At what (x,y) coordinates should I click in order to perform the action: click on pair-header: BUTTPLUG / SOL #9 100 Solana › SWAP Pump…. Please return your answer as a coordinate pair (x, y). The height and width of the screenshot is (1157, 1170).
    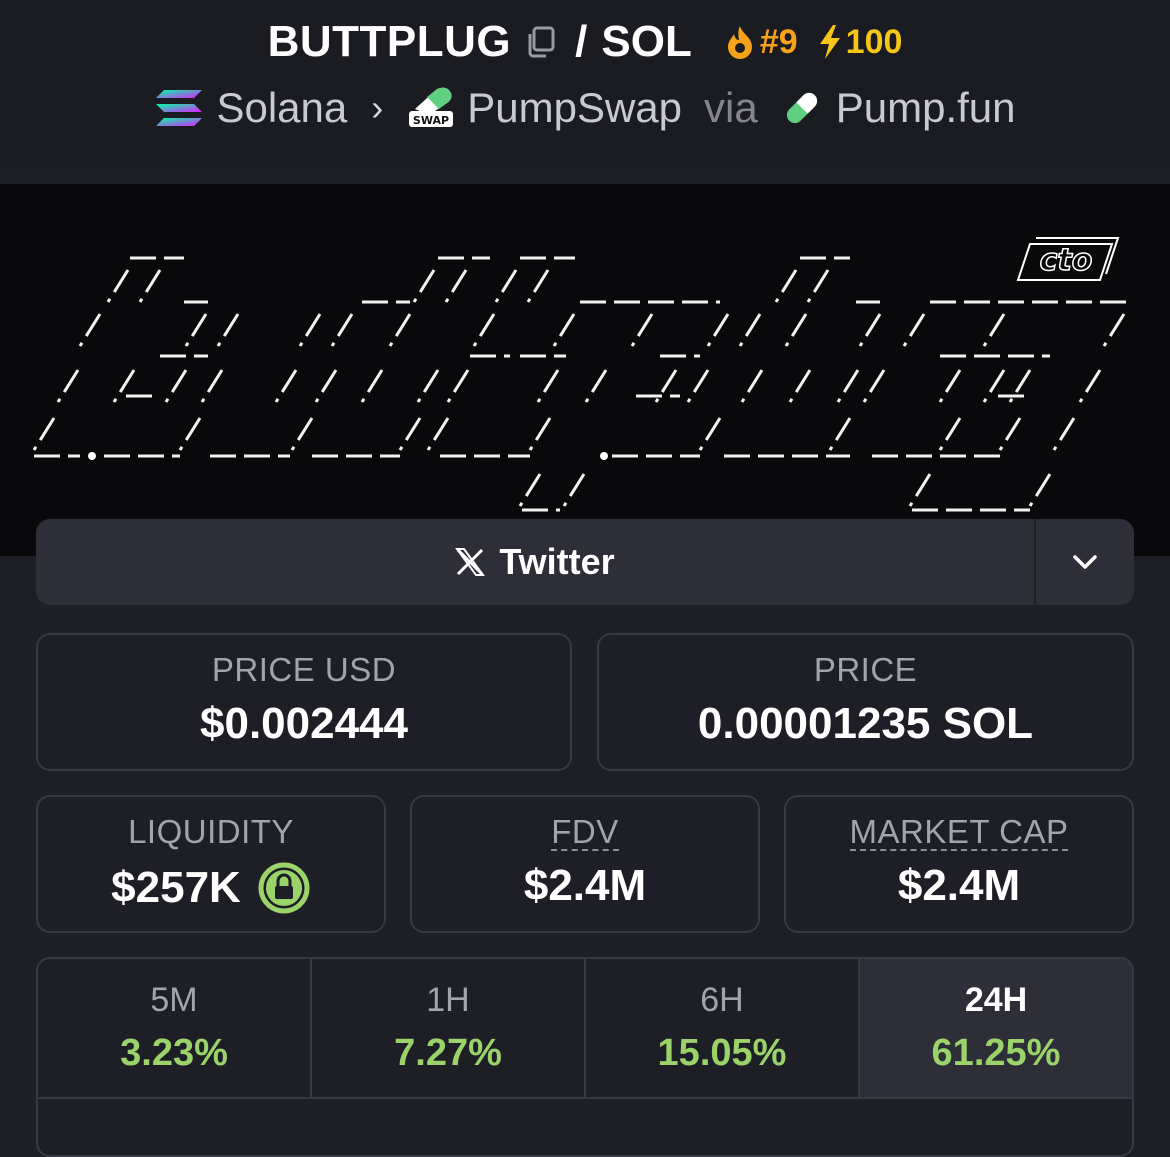
    Looking at the image, I should click on (585, 84).